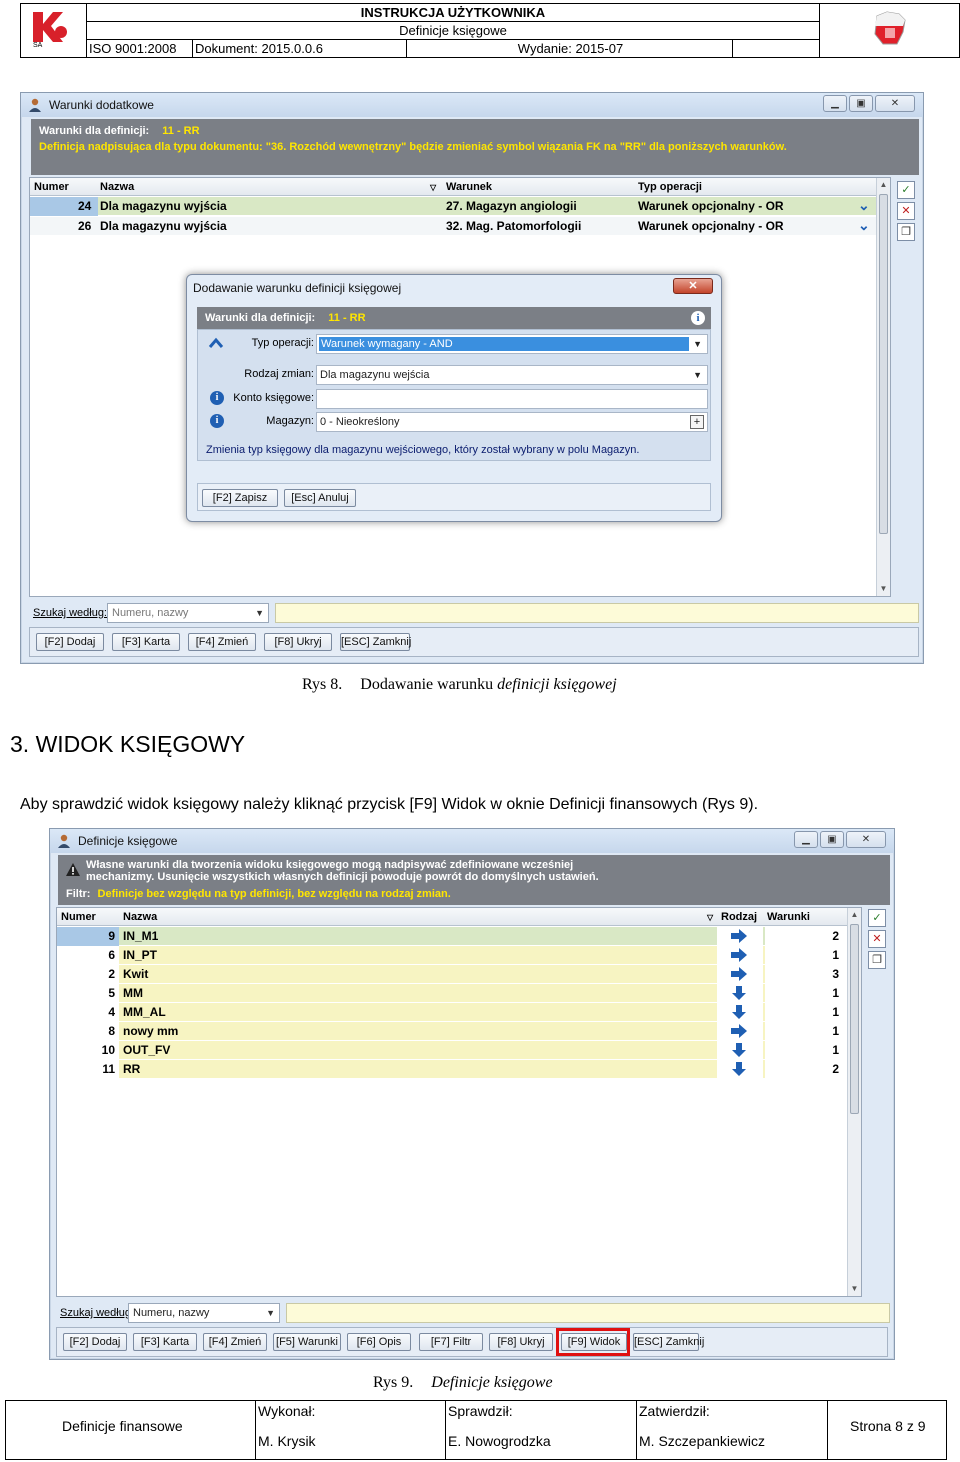  What do you see at coordinates (702, 1441) in the screenshot?
I see `approved-value: M. Szczepankiewicz` at bounding box center [702, 1441].